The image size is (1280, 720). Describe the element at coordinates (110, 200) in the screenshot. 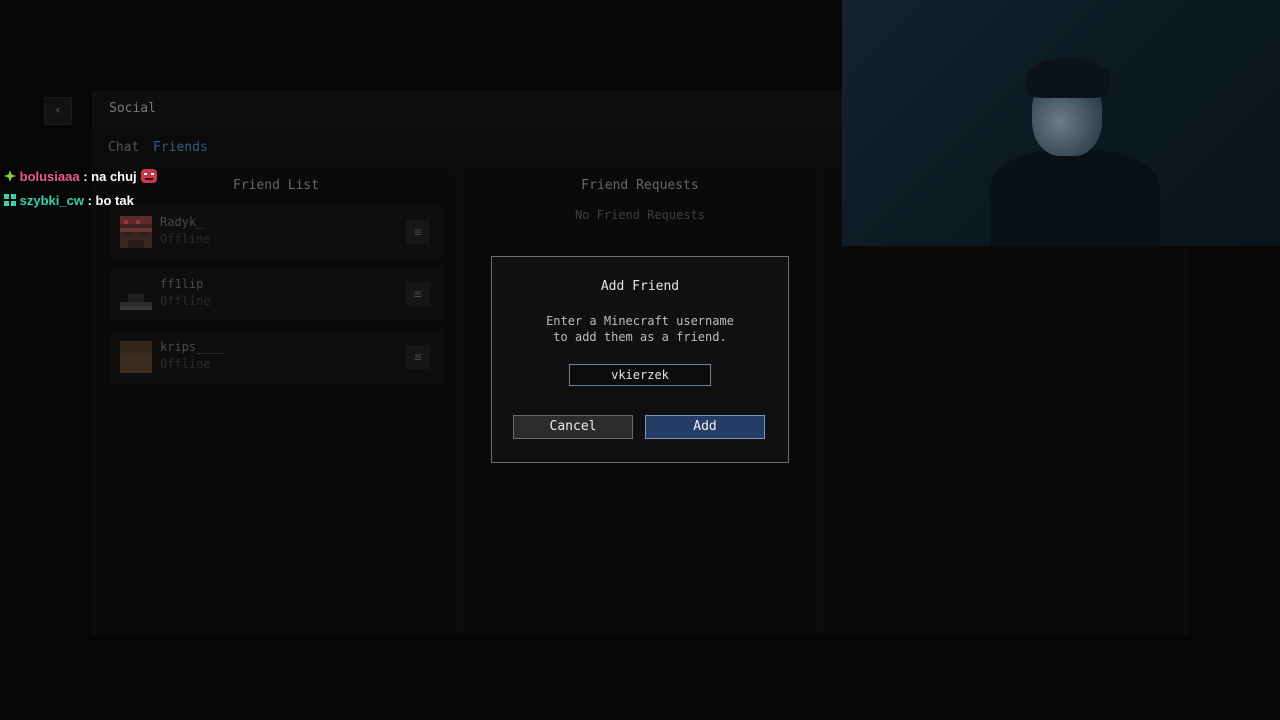

I see `chat-text: : bo tak` at that location.